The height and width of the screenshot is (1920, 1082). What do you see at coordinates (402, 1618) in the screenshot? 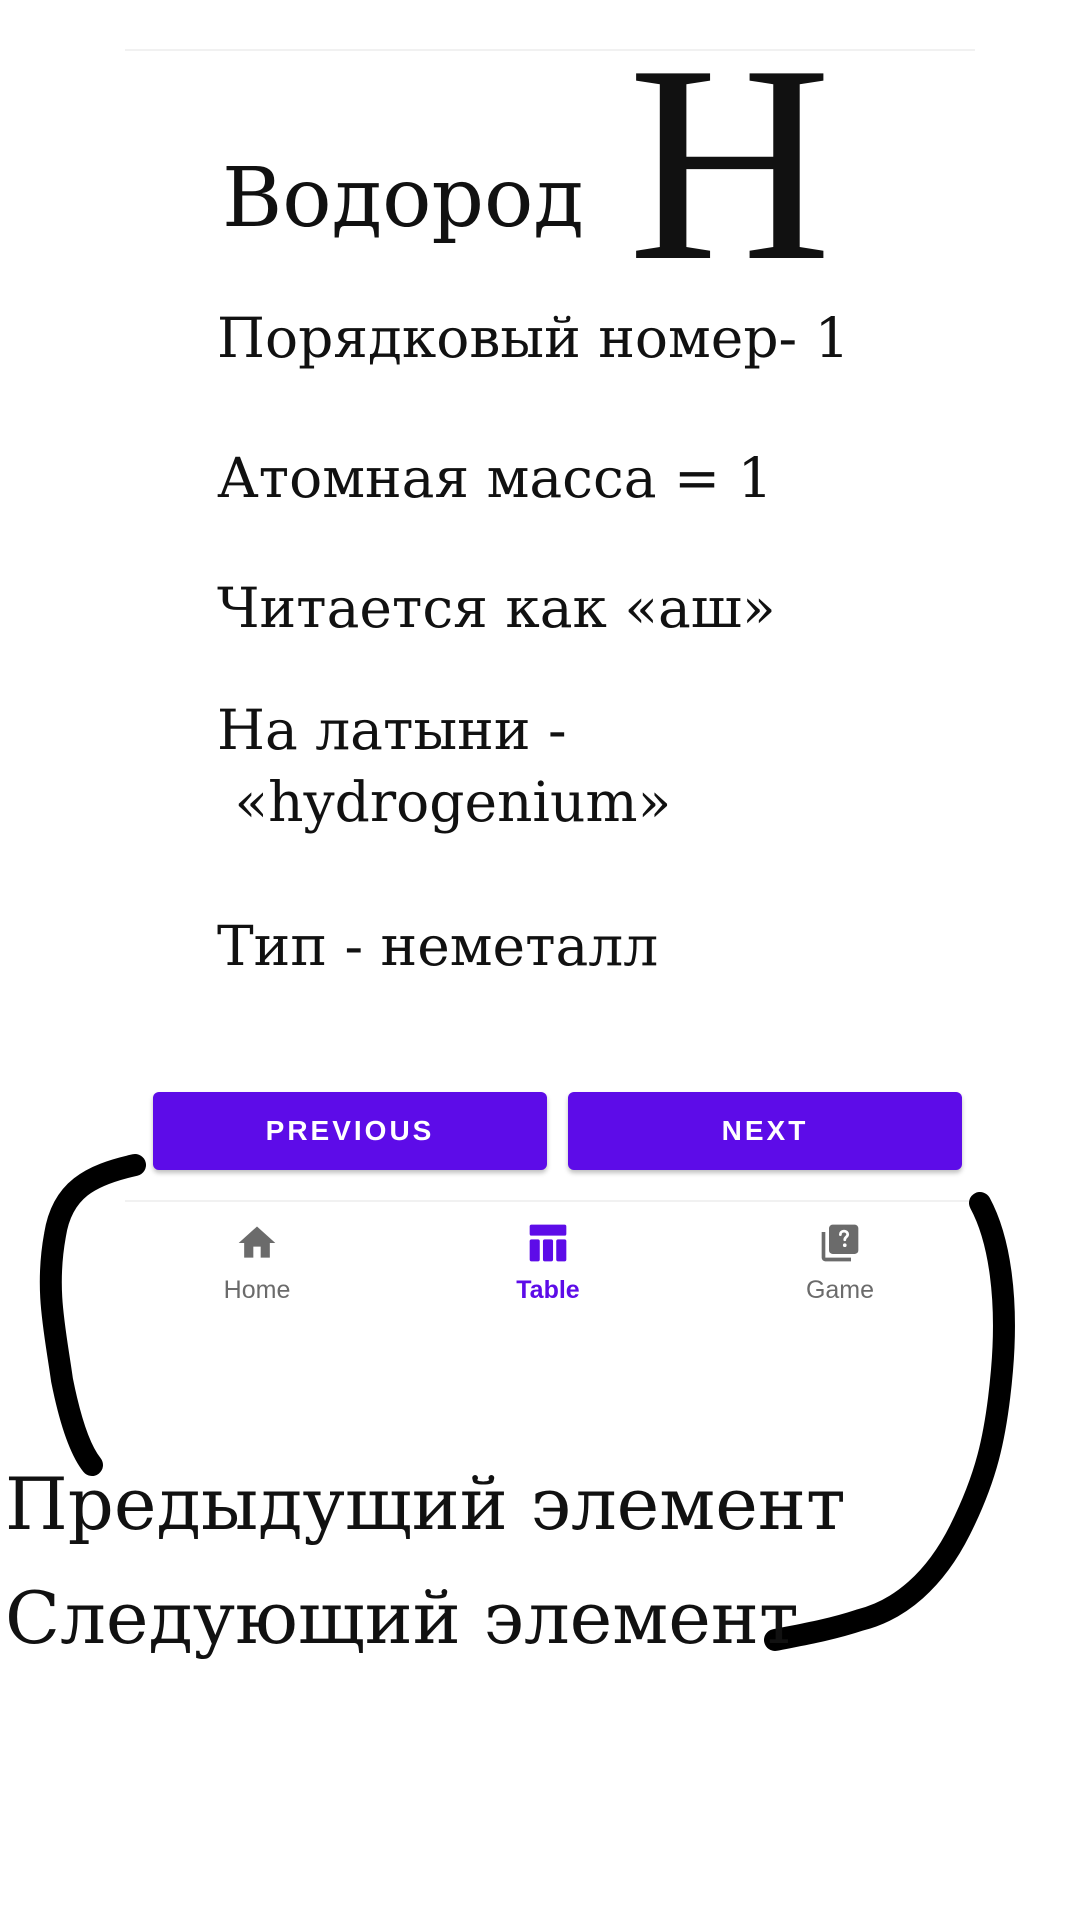
I see `next-caption: Следующий элемент` at bounding box center [402, 1618].